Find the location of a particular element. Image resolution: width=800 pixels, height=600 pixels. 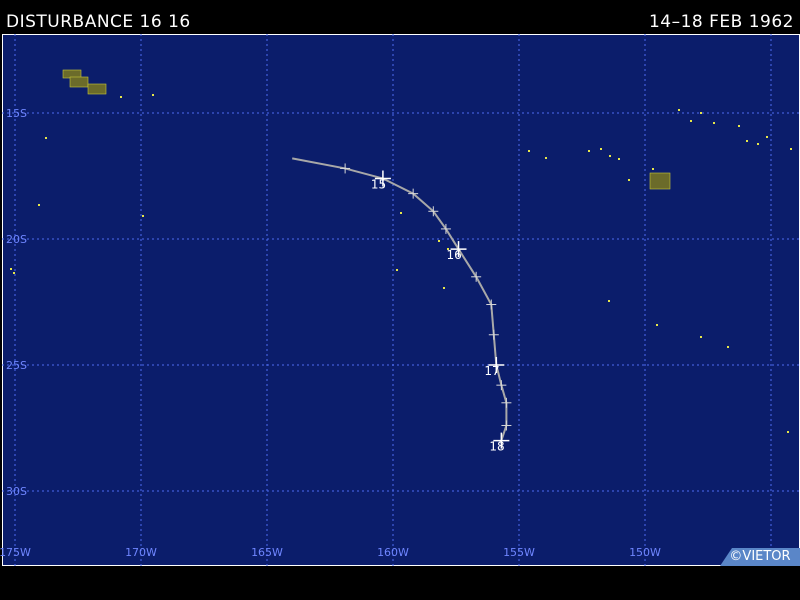

lat-label: 20S is located at coordinates (16, 239).